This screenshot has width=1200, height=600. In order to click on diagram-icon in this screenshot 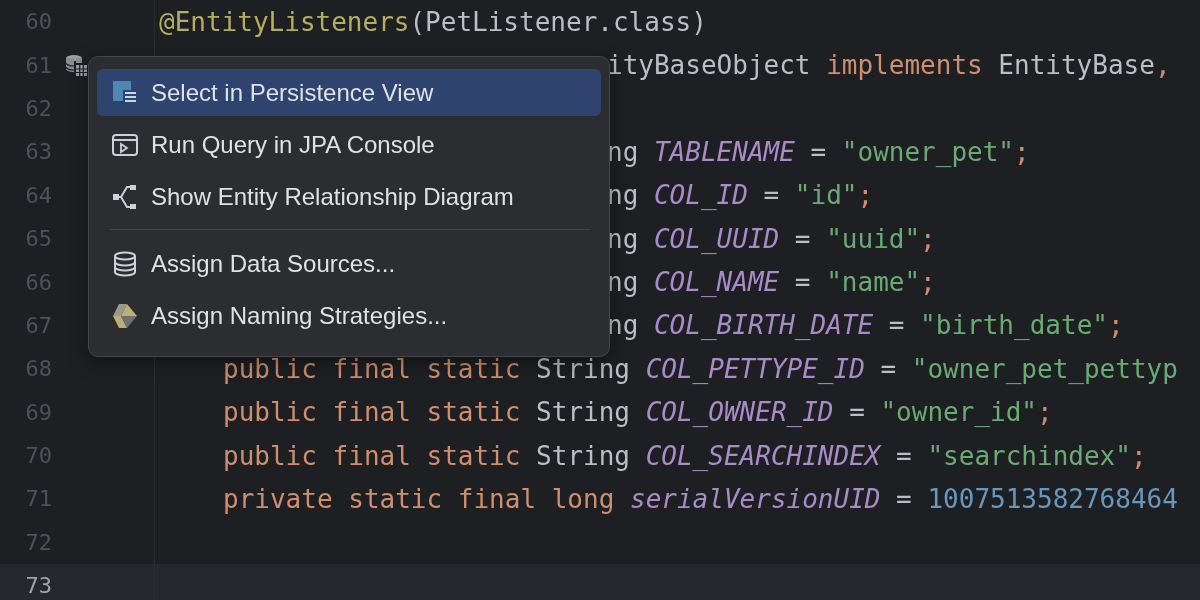, I will do `click(125, 196)`.